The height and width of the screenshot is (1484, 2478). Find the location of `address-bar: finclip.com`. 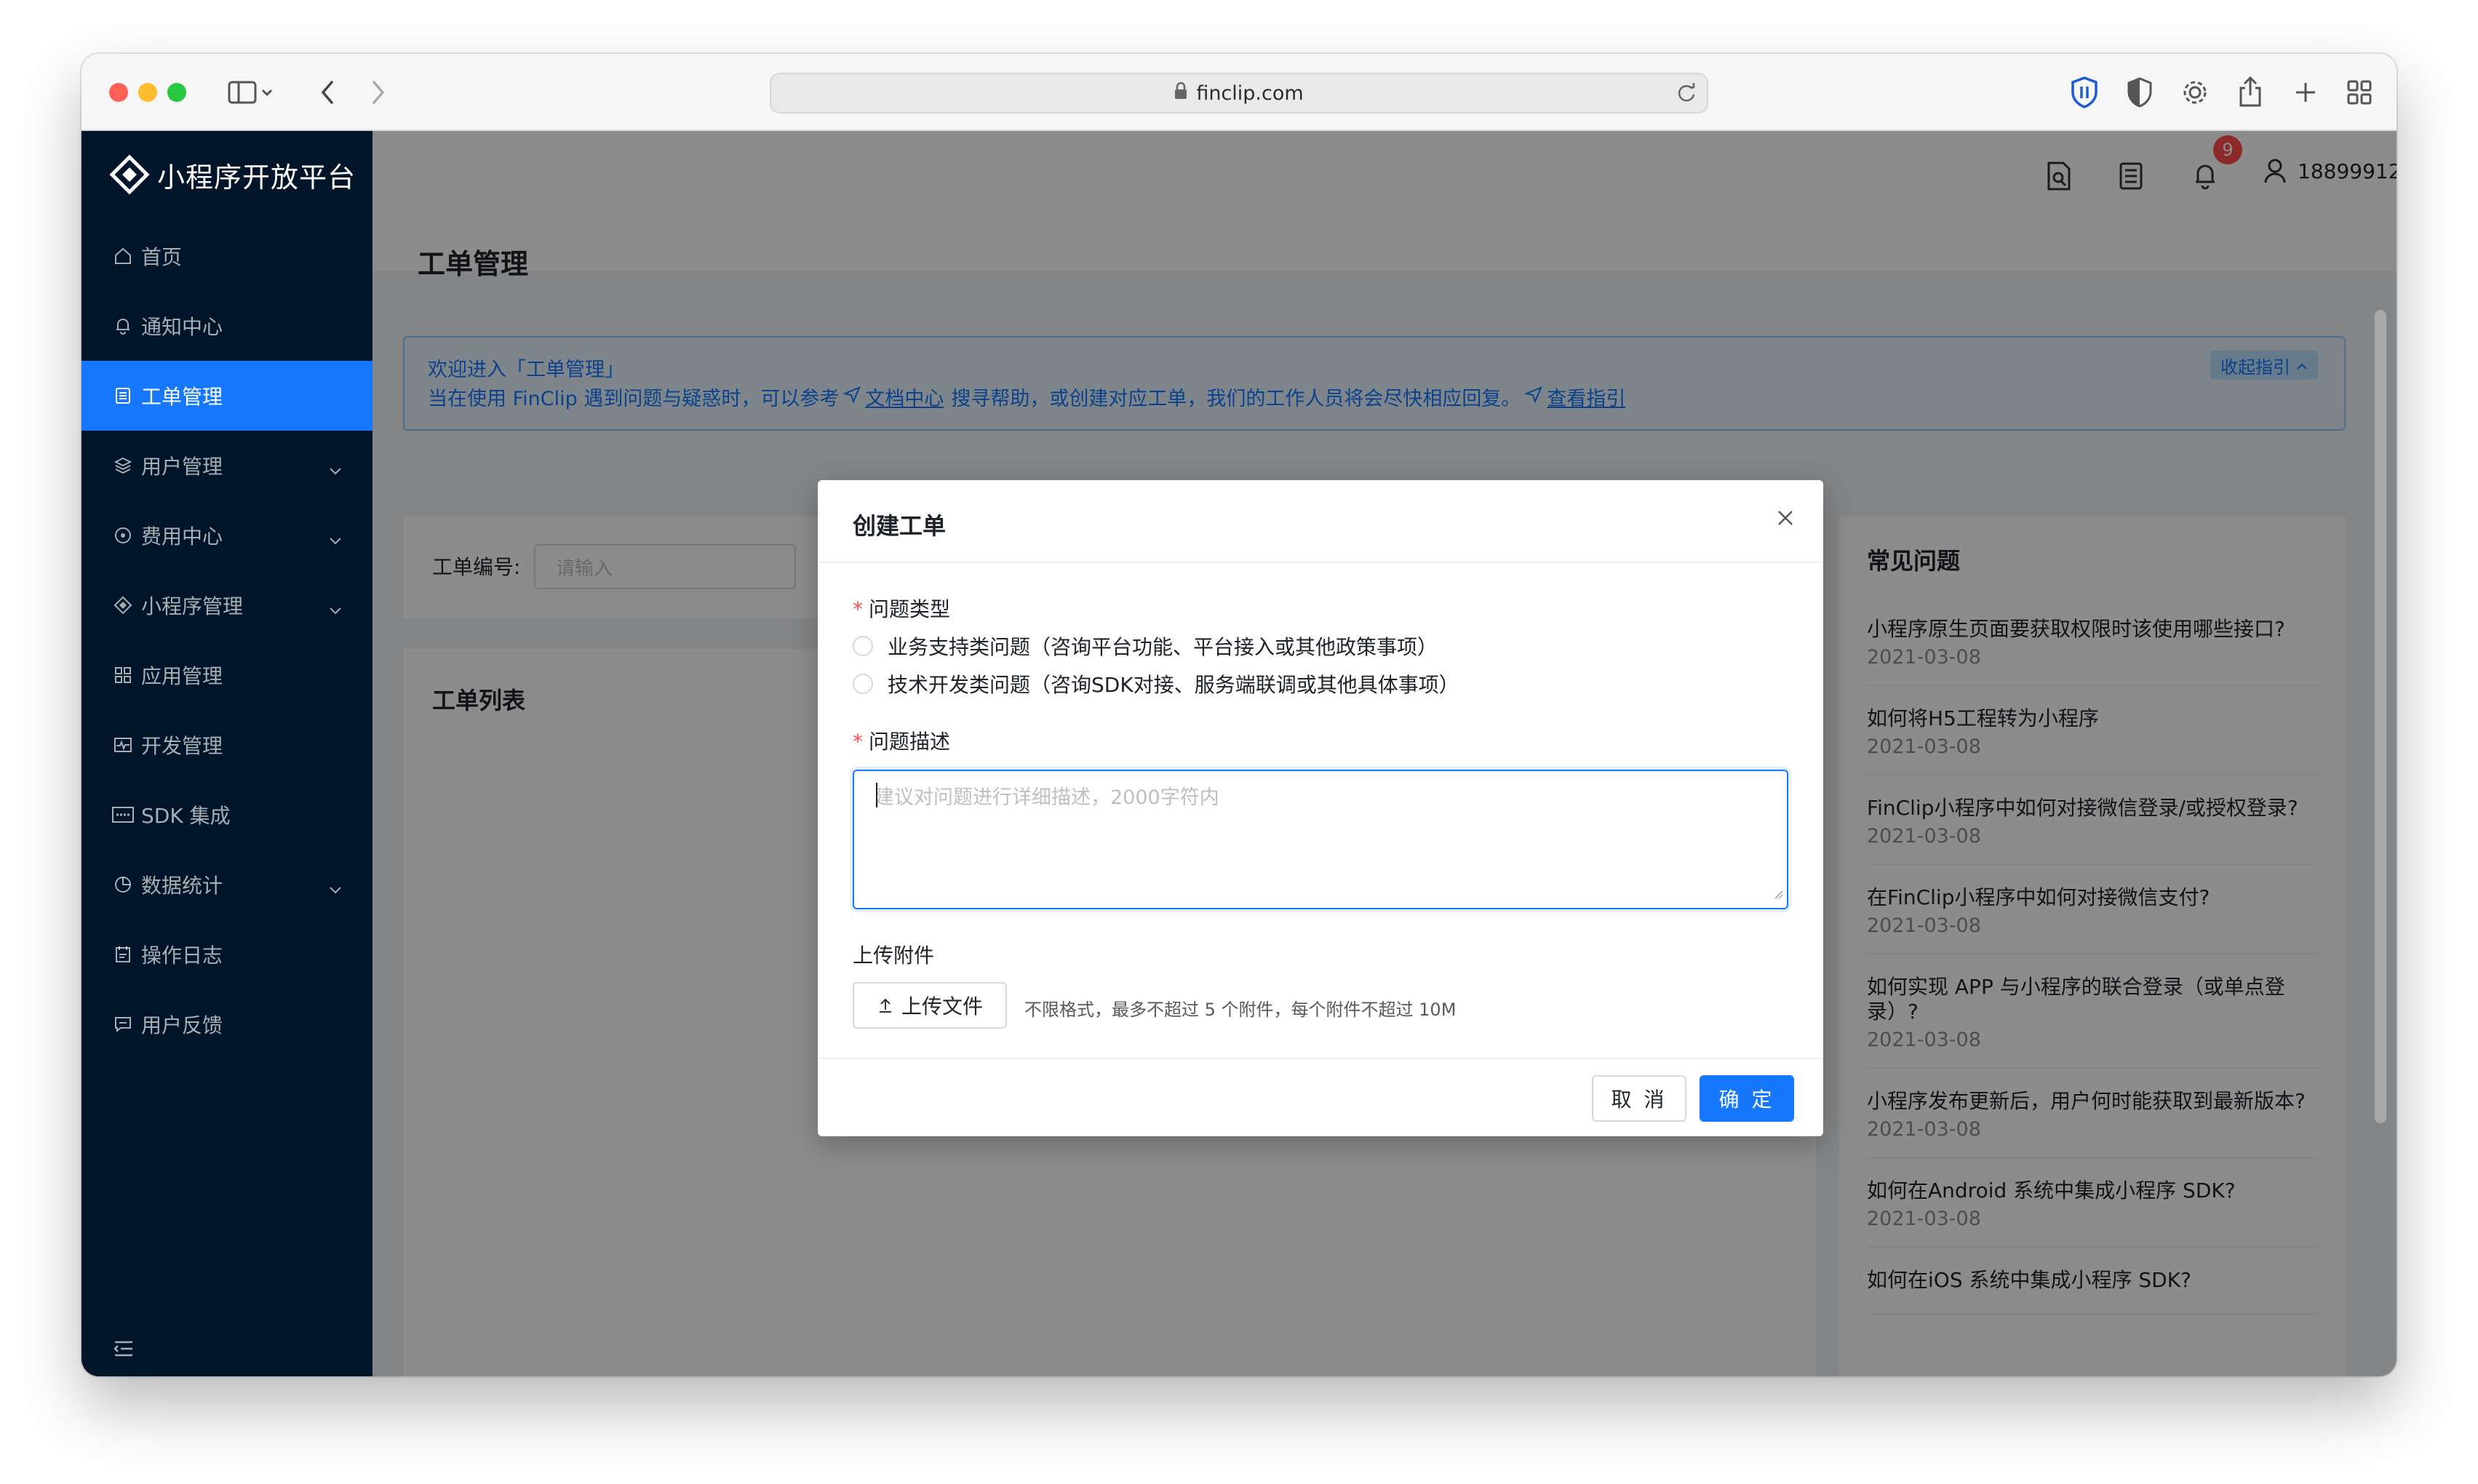

address-bar: finclip.com is located at coordinates (1239, 93).